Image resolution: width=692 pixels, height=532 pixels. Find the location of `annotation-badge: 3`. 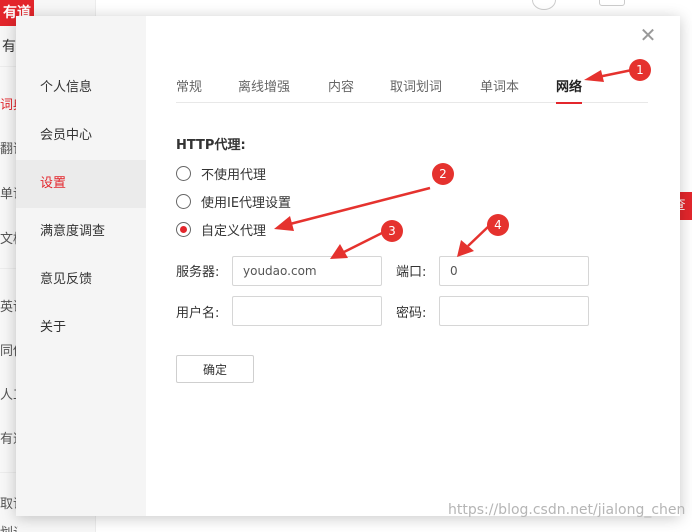

annotation-badge: 3 is located at coordinates (392, 231).